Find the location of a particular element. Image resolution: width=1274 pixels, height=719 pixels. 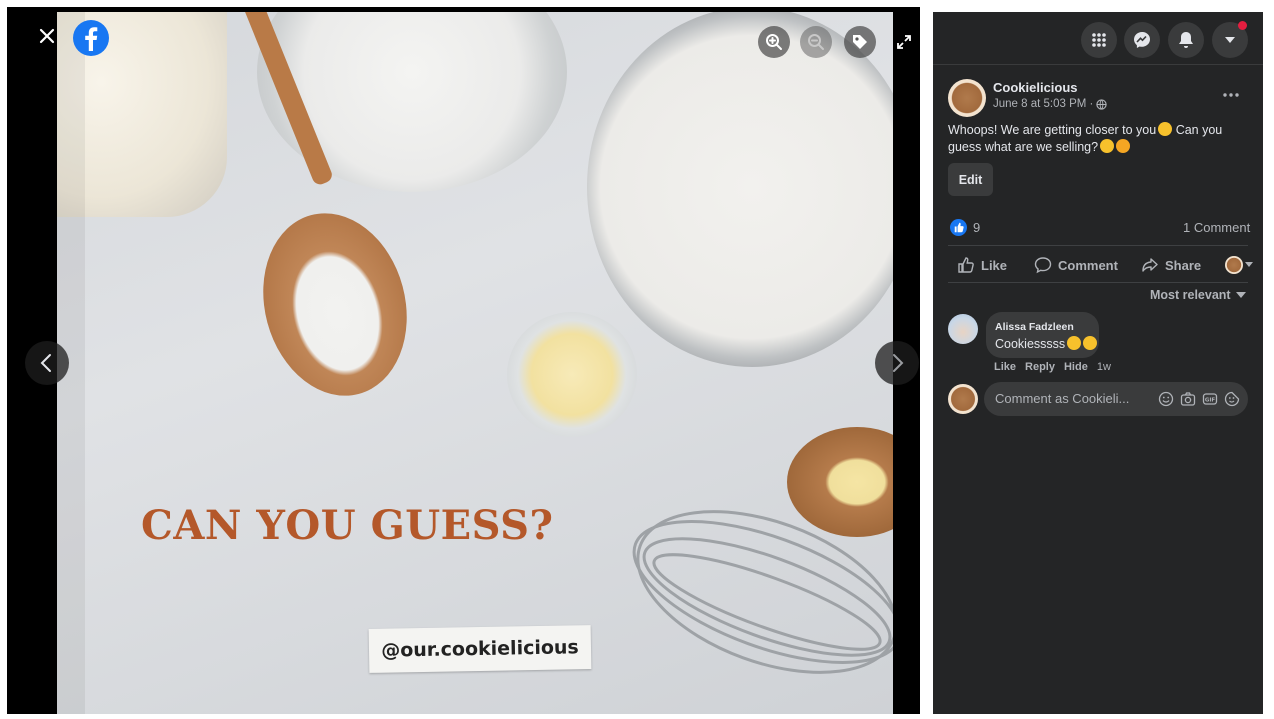

butter-bowl-illustration is located at coordinates (572, 374).